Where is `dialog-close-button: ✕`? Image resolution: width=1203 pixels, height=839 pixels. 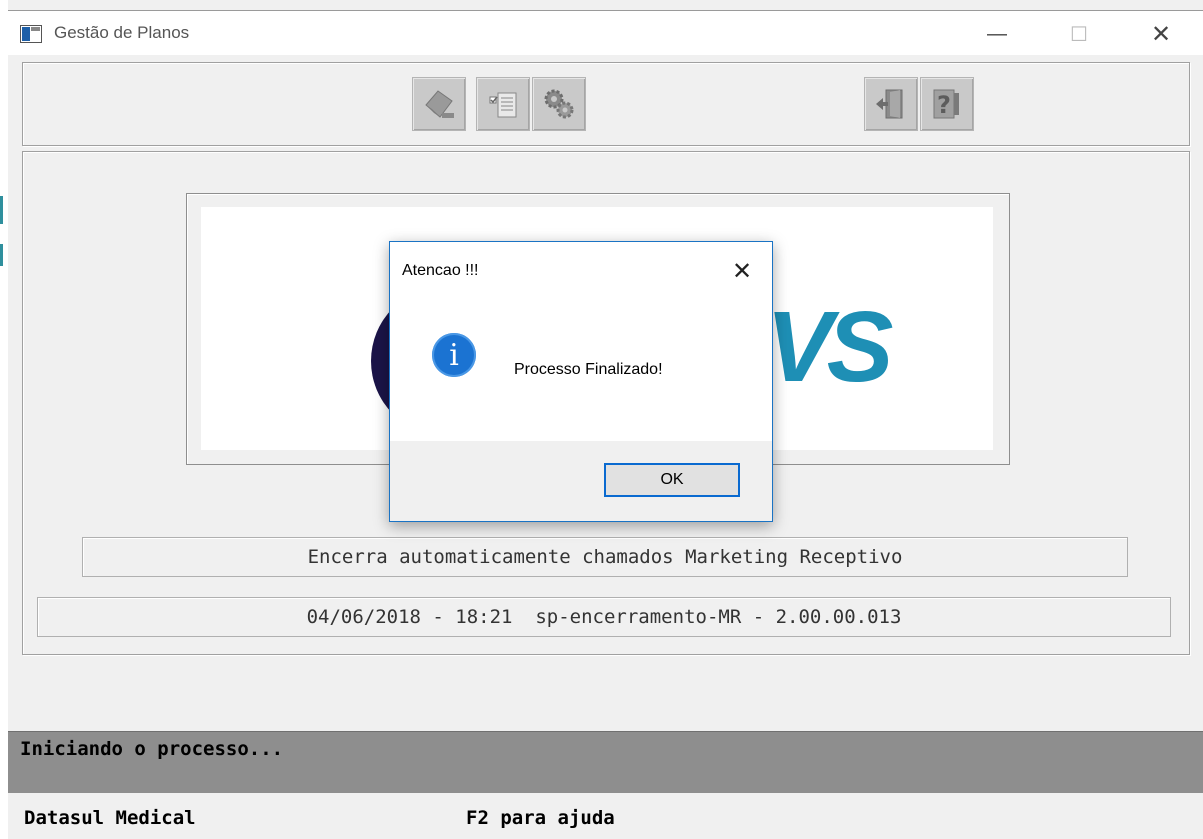 dialog-close-button: ✕ is located at coordinates (742, 271).